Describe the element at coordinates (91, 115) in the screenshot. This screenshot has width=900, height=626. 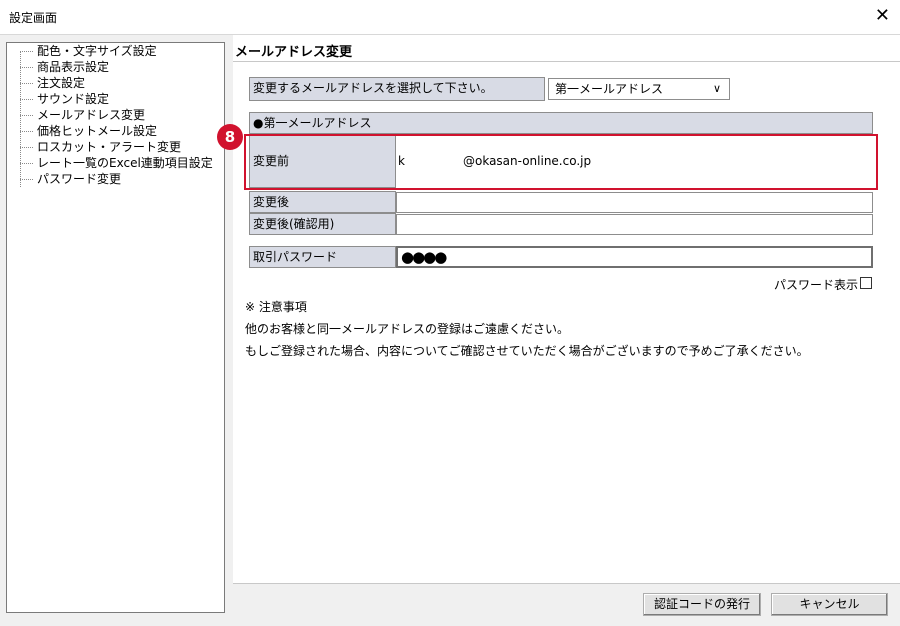
I see `tree-item-label: メールアドレス変更` at that location.